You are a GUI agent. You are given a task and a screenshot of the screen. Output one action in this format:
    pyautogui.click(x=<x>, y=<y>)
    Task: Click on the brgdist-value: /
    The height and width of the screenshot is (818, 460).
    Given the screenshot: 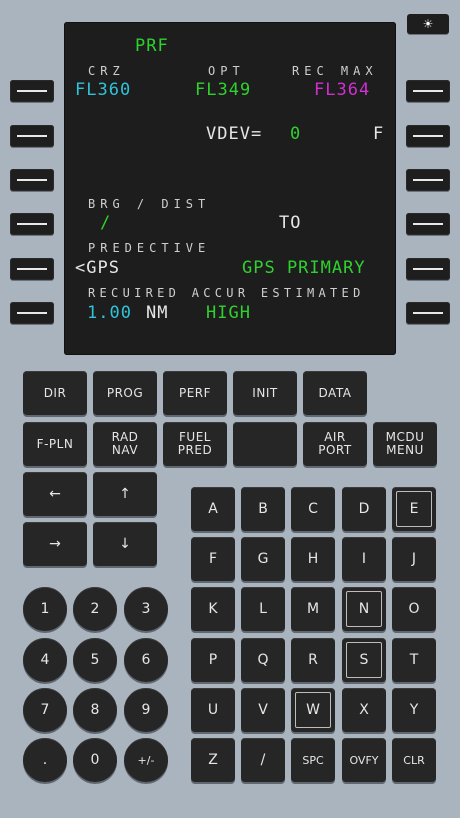 What is the action you would take?
    pyautogui.click(x=106, y=223)
    